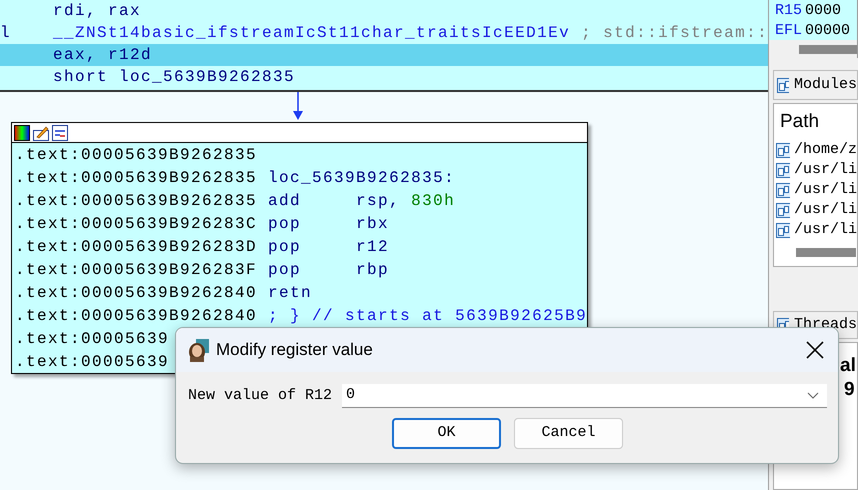  I want to click on dialog-title: Modify register value, so click(294, 350).